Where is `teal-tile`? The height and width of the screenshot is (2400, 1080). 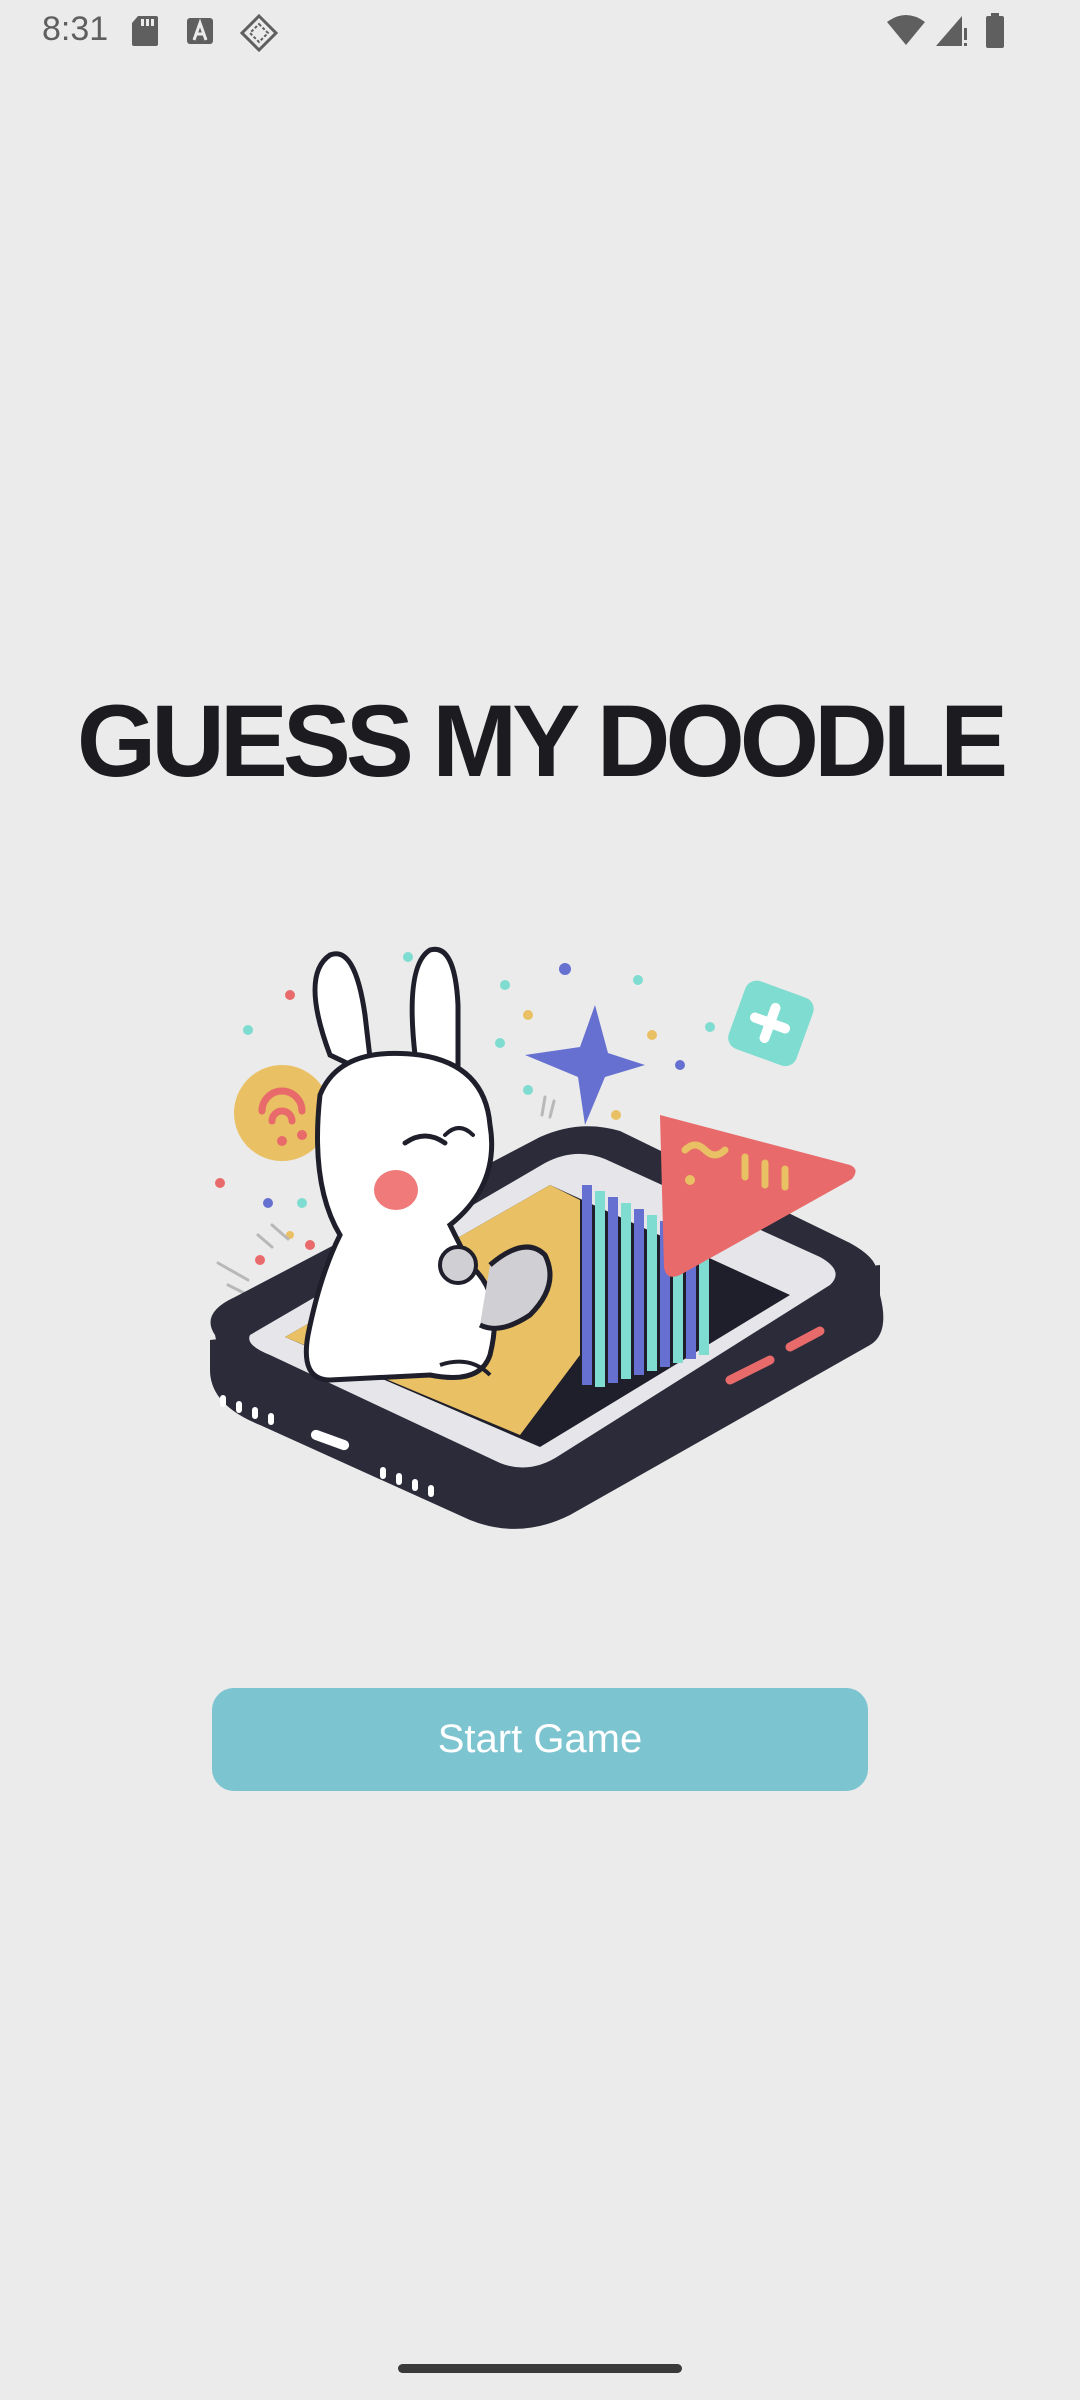 teal-tile is located at coordinates (771, 1023).